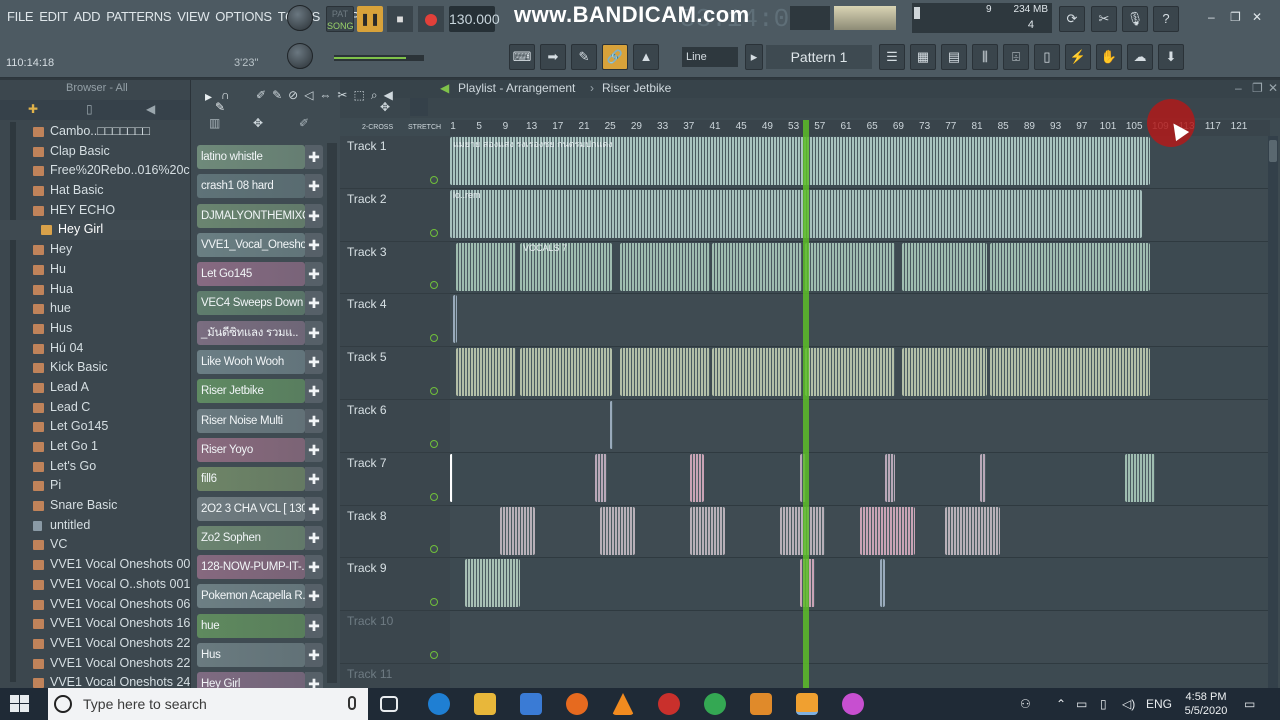 The width and height of the screenshot is (1280, 720). I want to click on chrome-icon, so click(715, 704).